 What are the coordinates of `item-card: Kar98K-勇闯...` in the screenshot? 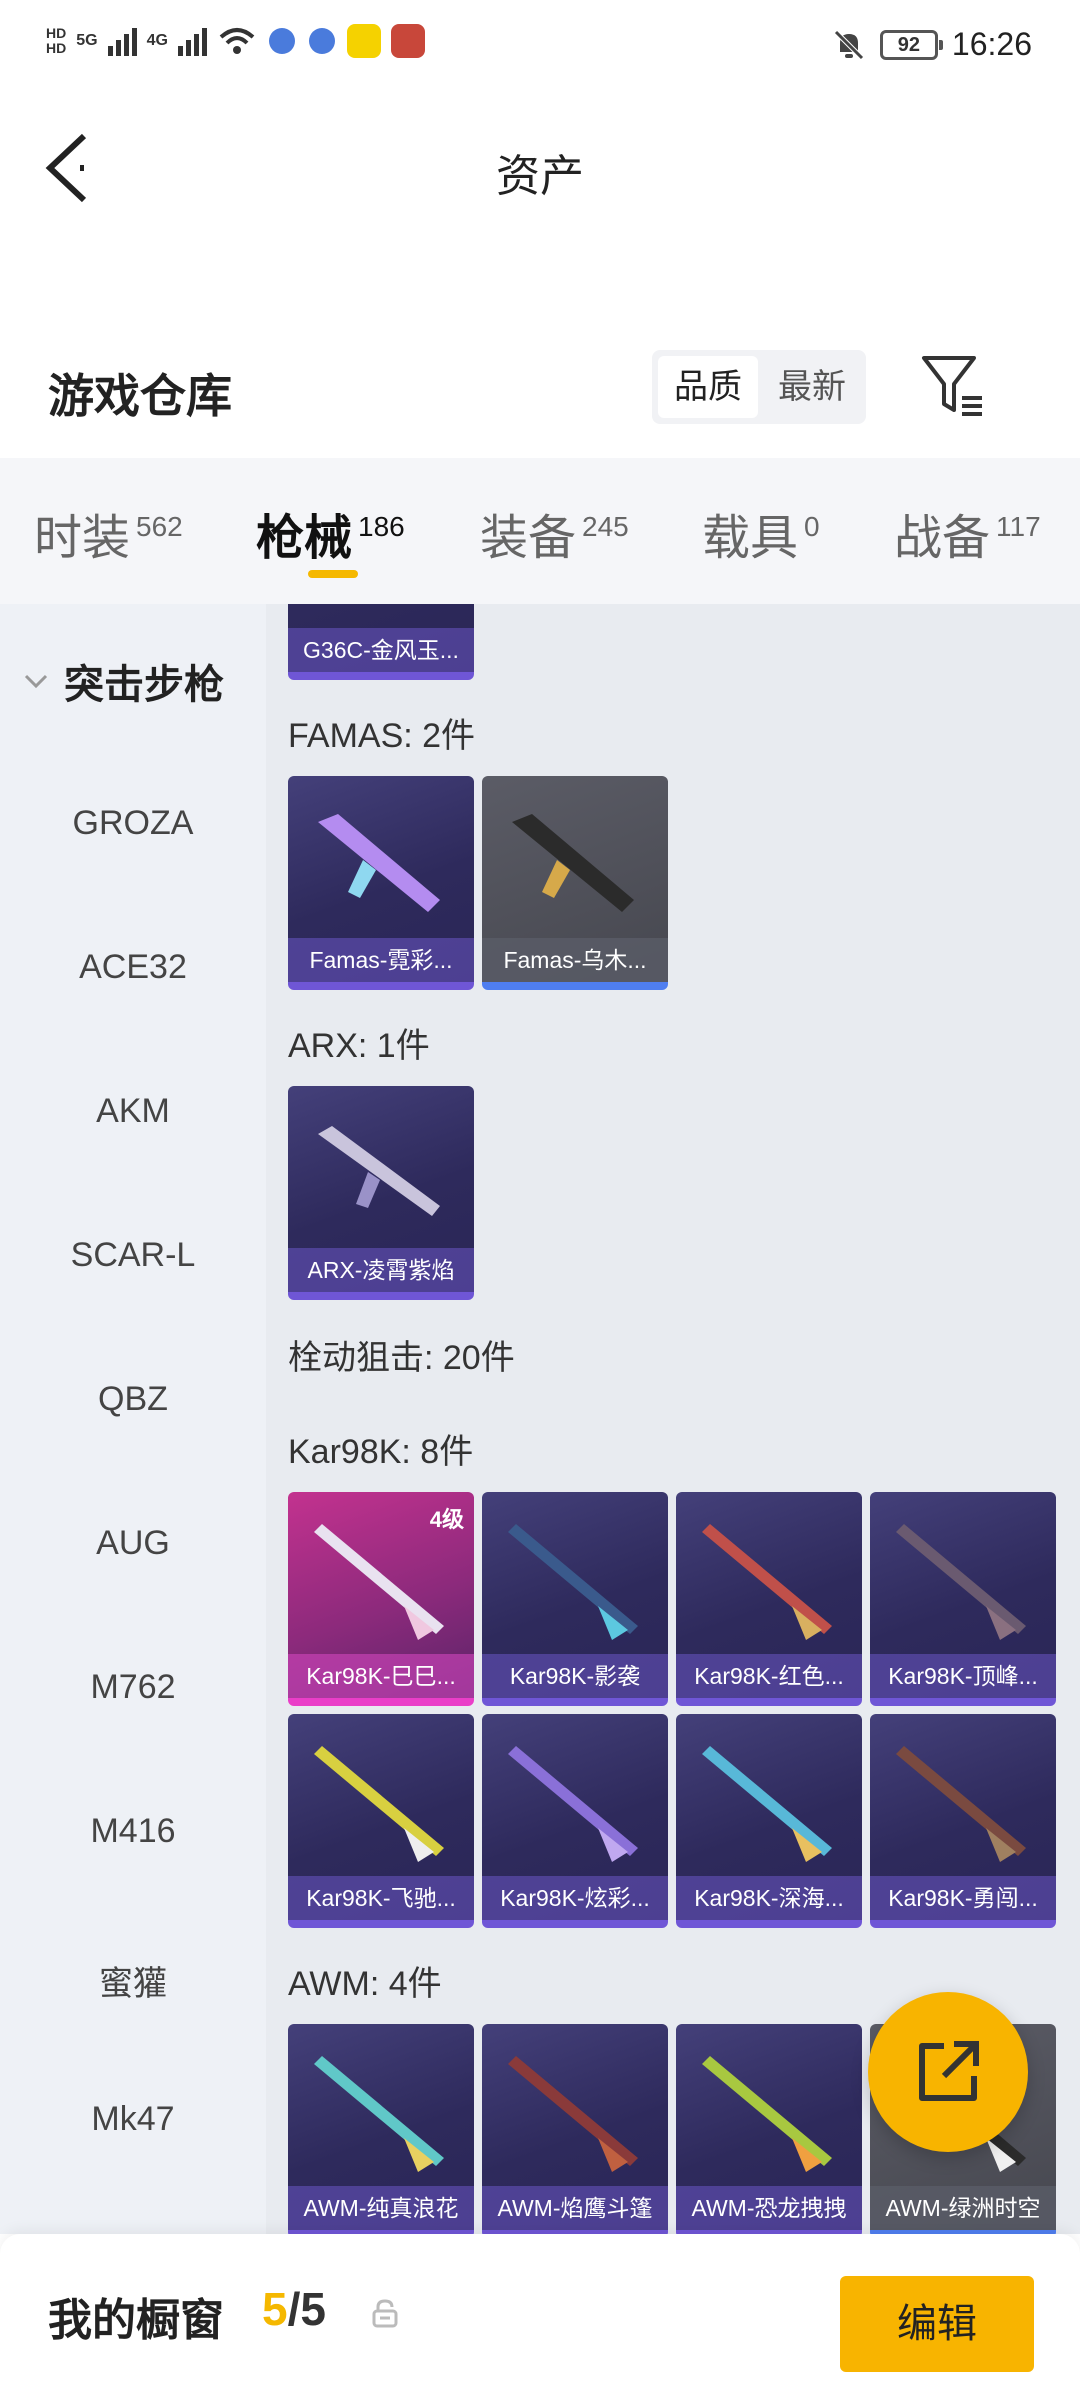 It's located at (963, 1821).